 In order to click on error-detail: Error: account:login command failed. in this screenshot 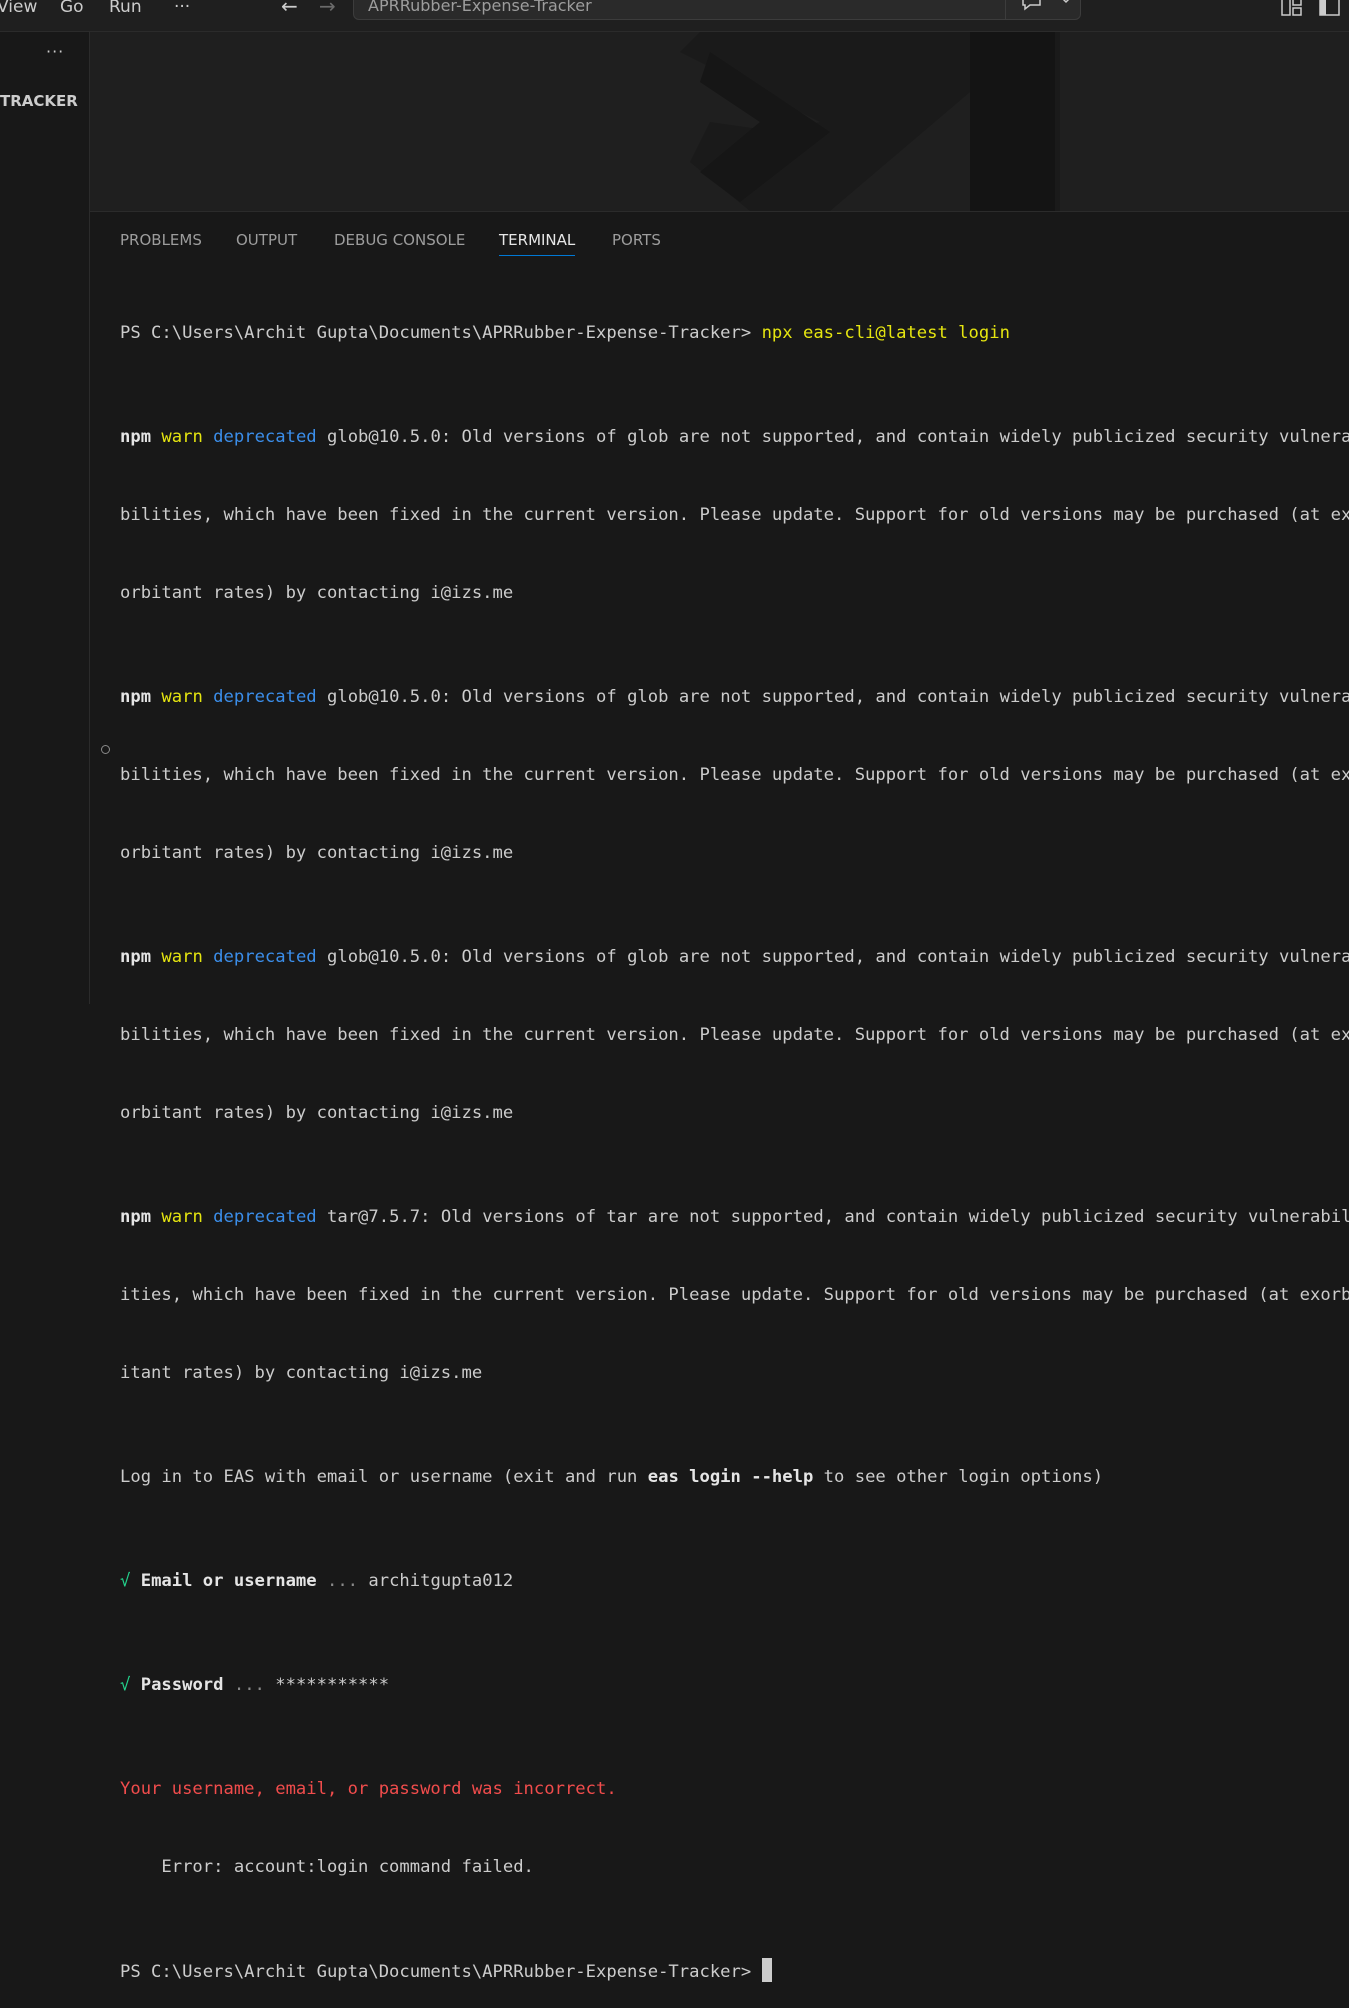, I will do `click(327, 1867)`.